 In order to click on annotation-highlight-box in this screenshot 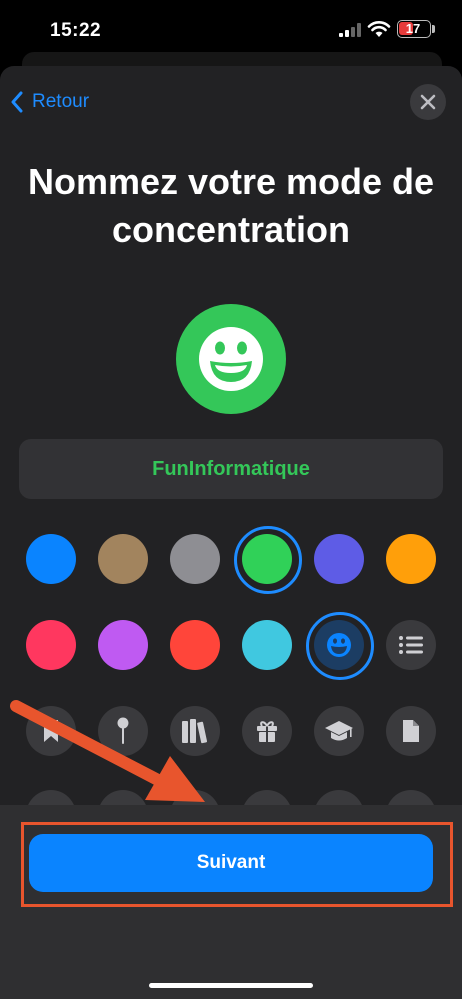, I will do `click(237, 864)`.